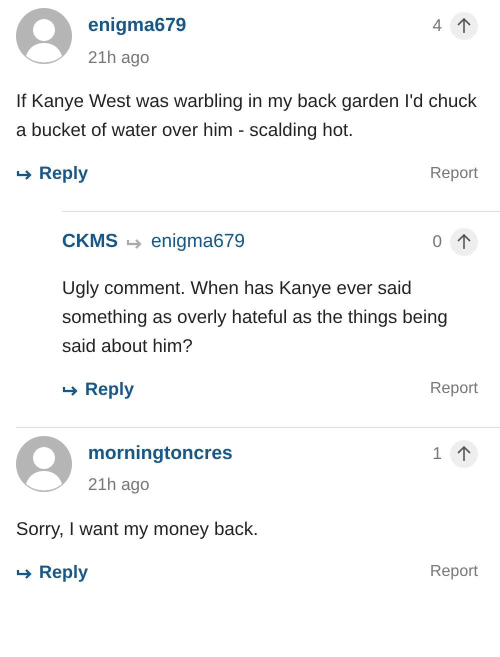  What do you see at coordinates (437, 453) in the screenshot?
I see `vote-count: 1` at bounding box center [437, 453].